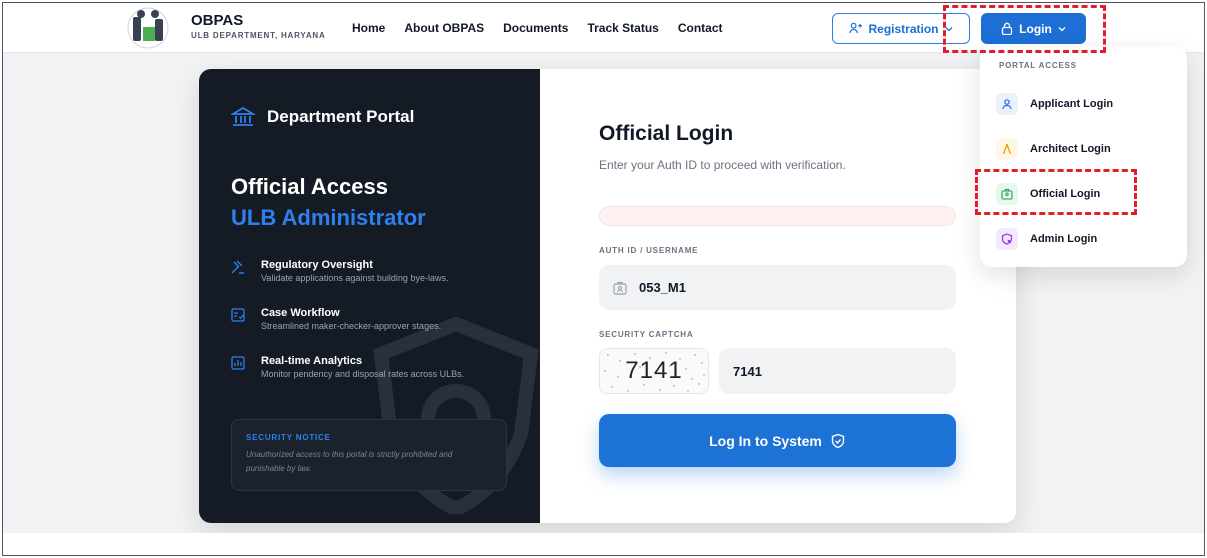 This screenshot has width=1207, height=558. What do you see at coordinates (444, 28) in the screenshot?
I see `nav-about: About OBPAS` at bounding box center [444, 28].